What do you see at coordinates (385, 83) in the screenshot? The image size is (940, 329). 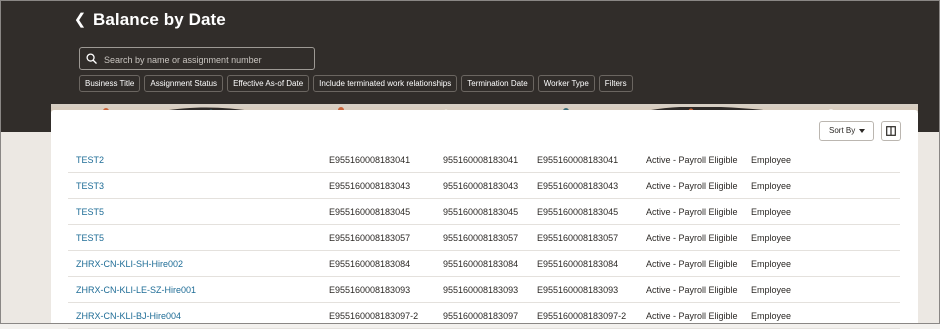 I see `filter-chip-include-terminated: Include terminated work relationships` at bounding box center [385, 83].